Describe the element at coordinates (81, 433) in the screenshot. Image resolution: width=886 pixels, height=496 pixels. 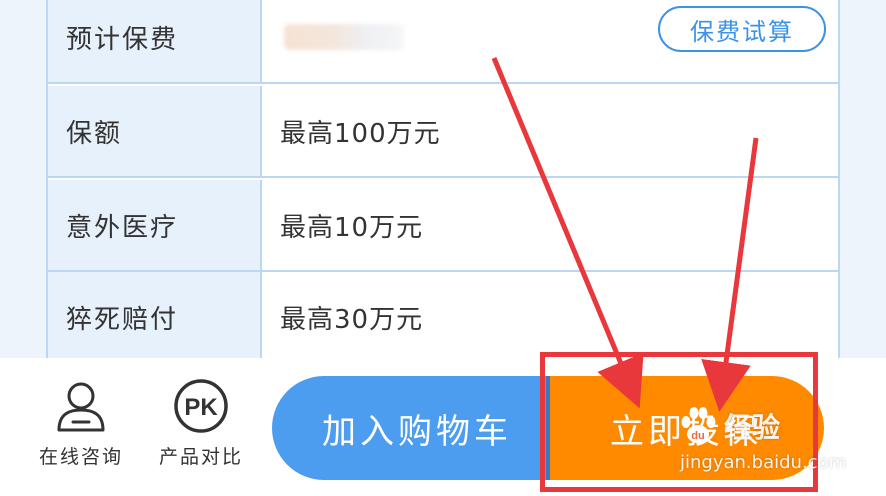
I see `online-consult-button: 在线咨询` at that location.